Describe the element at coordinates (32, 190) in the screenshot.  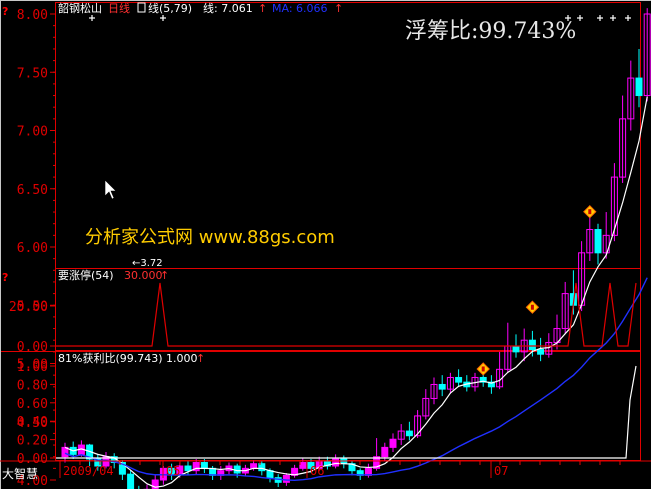
I see `y-tick-label: 6.50` at that location.